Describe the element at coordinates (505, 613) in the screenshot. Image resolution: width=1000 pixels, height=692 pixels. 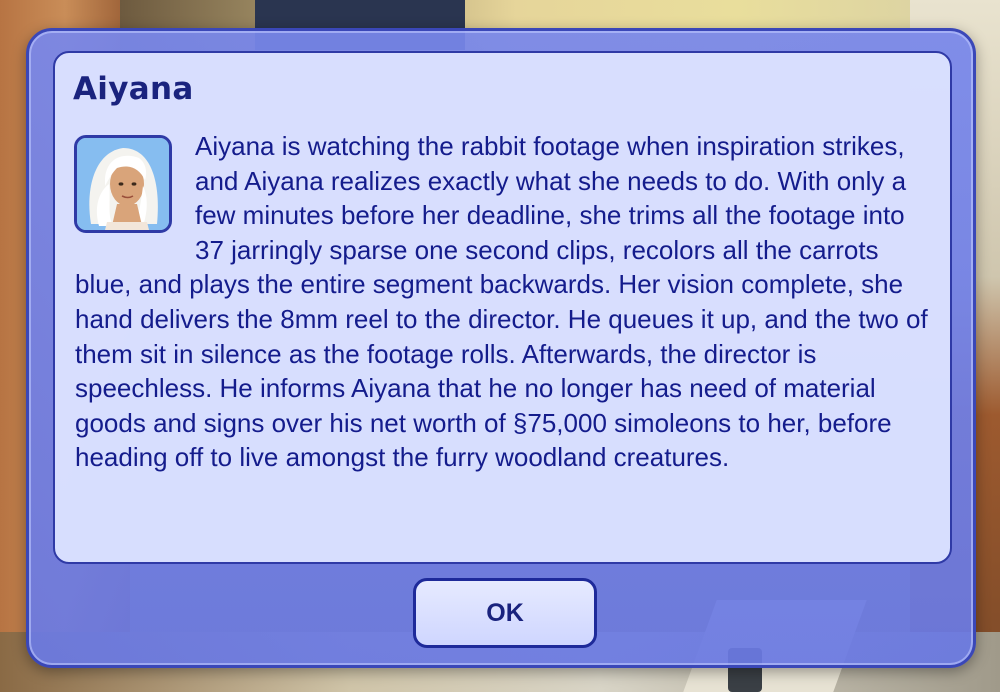
I see `ok-button: OK` at that location.